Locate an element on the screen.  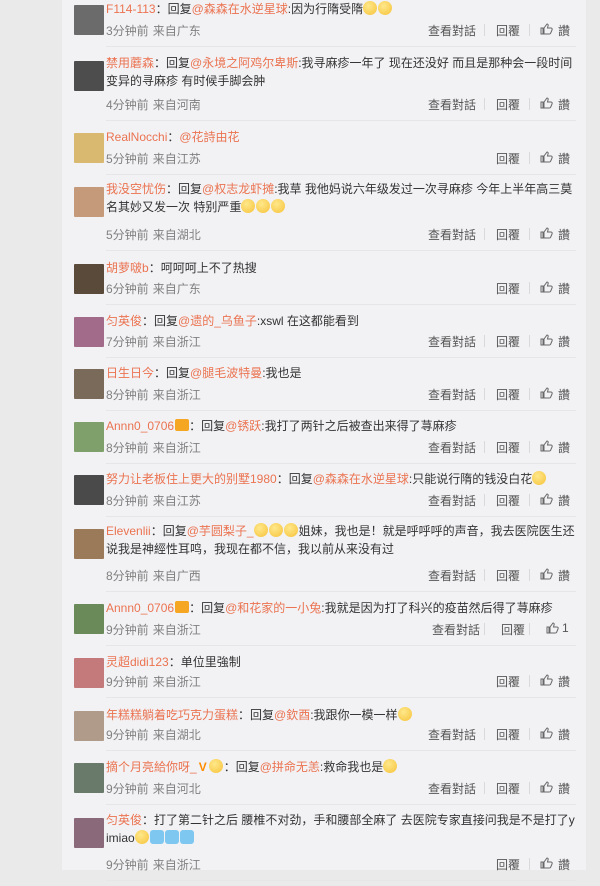
comment-username: 胡萝啵b is located at coordinates (127, 268).